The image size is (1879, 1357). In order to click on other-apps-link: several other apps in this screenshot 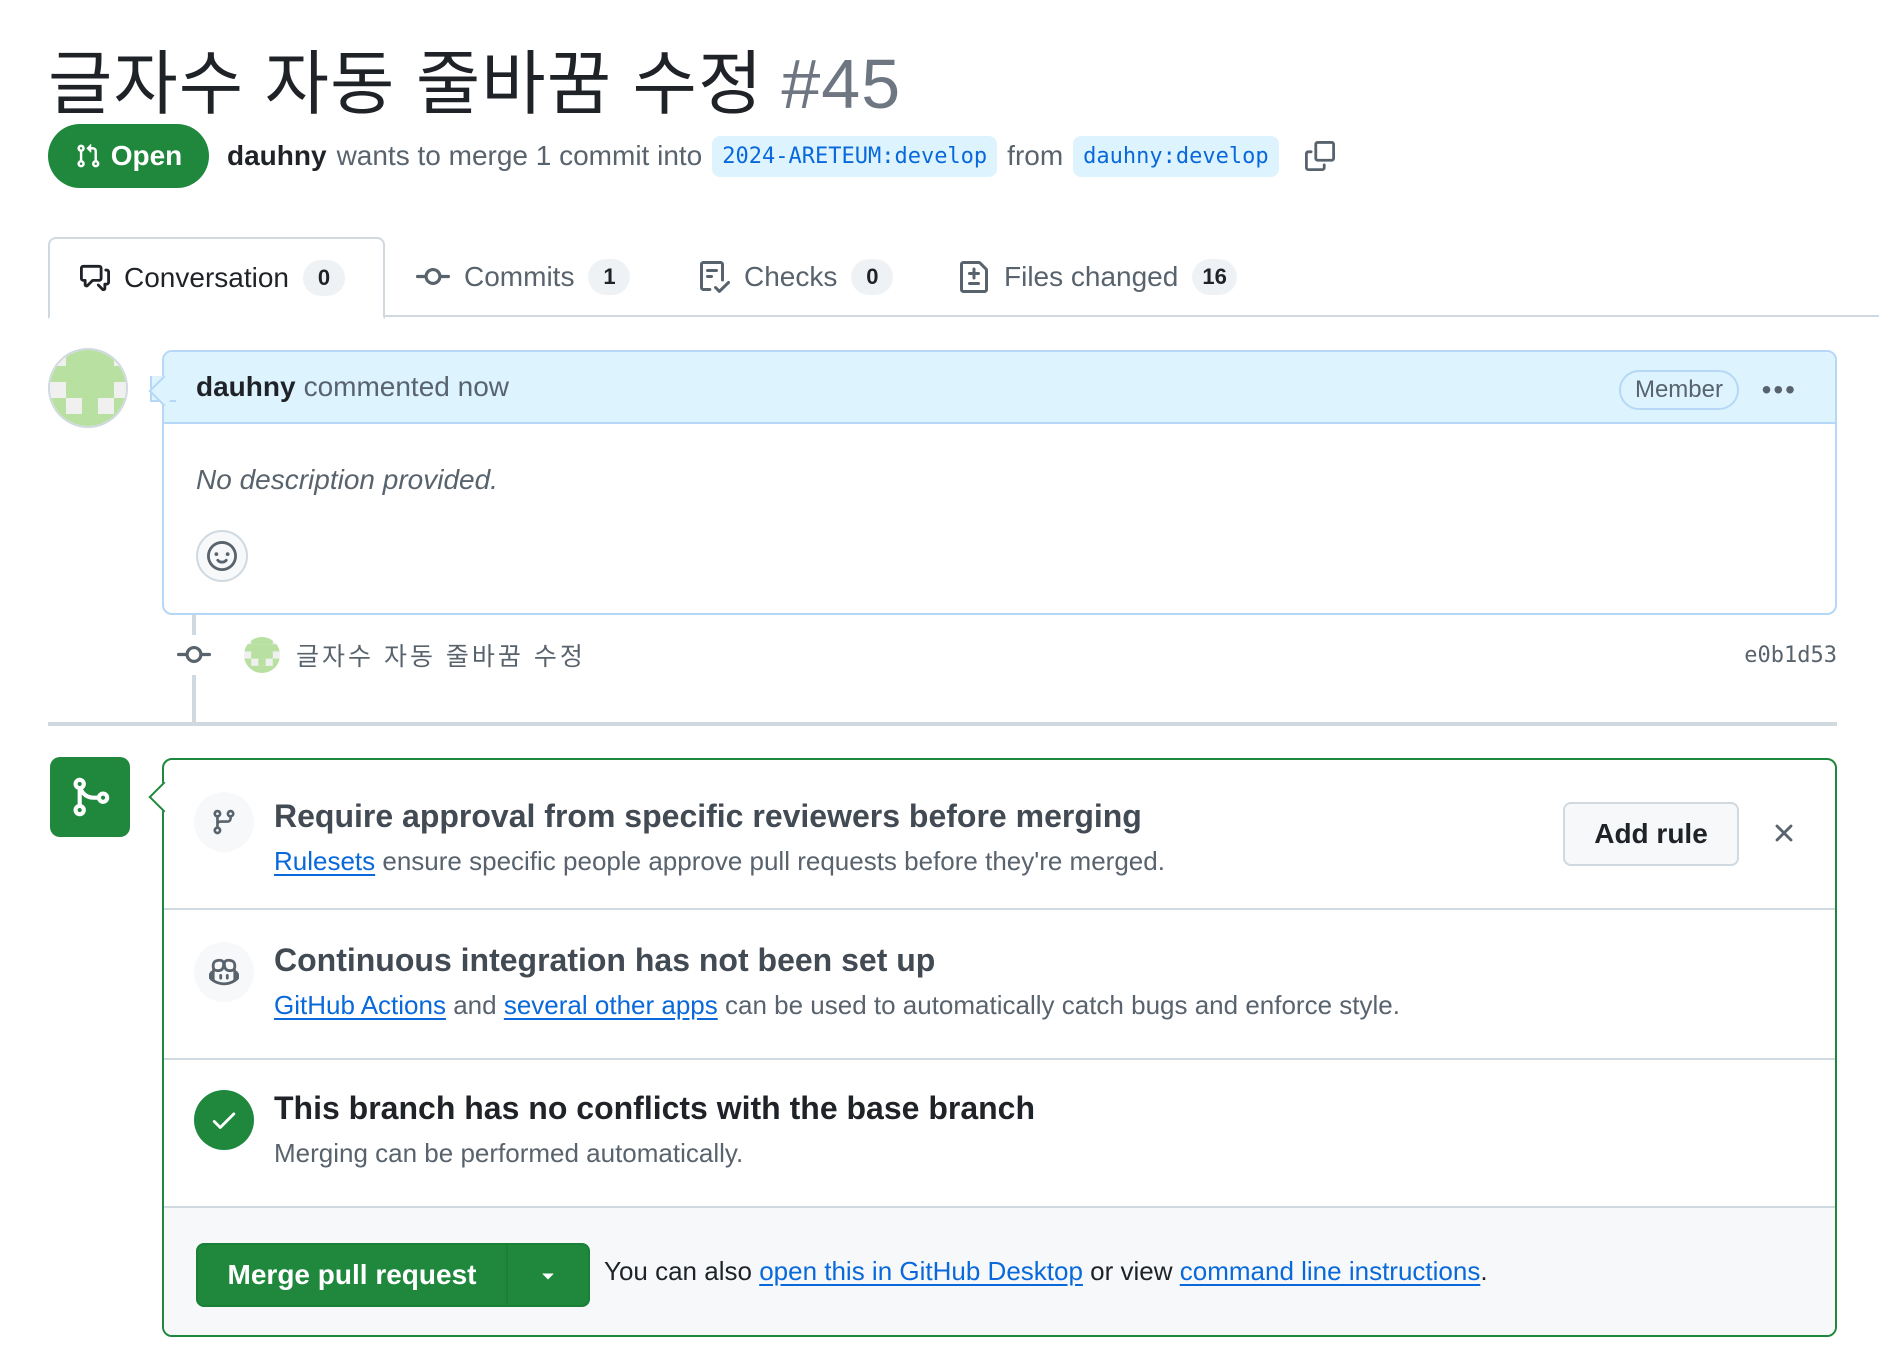, I will do `click(611, 1005)`.